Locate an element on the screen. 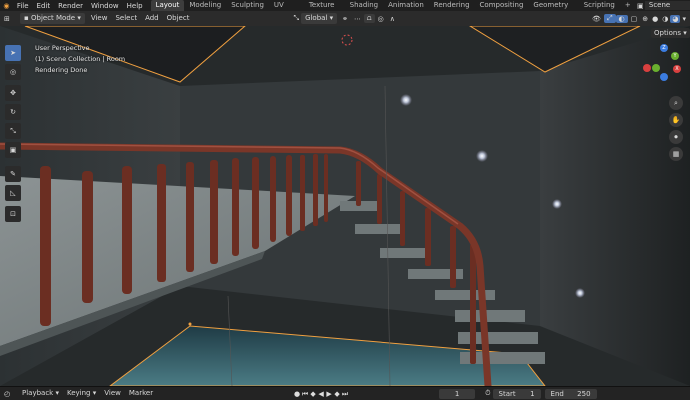 This screenshot has width=690, height=400. visibility-icon: 👁 is located at coordinates (596, 19).